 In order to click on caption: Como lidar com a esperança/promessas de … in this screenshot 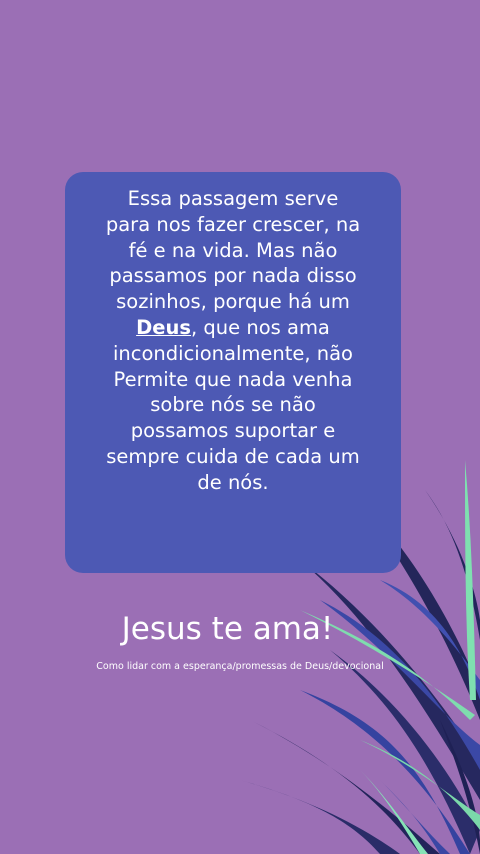, I will do `click(240, 666)`.